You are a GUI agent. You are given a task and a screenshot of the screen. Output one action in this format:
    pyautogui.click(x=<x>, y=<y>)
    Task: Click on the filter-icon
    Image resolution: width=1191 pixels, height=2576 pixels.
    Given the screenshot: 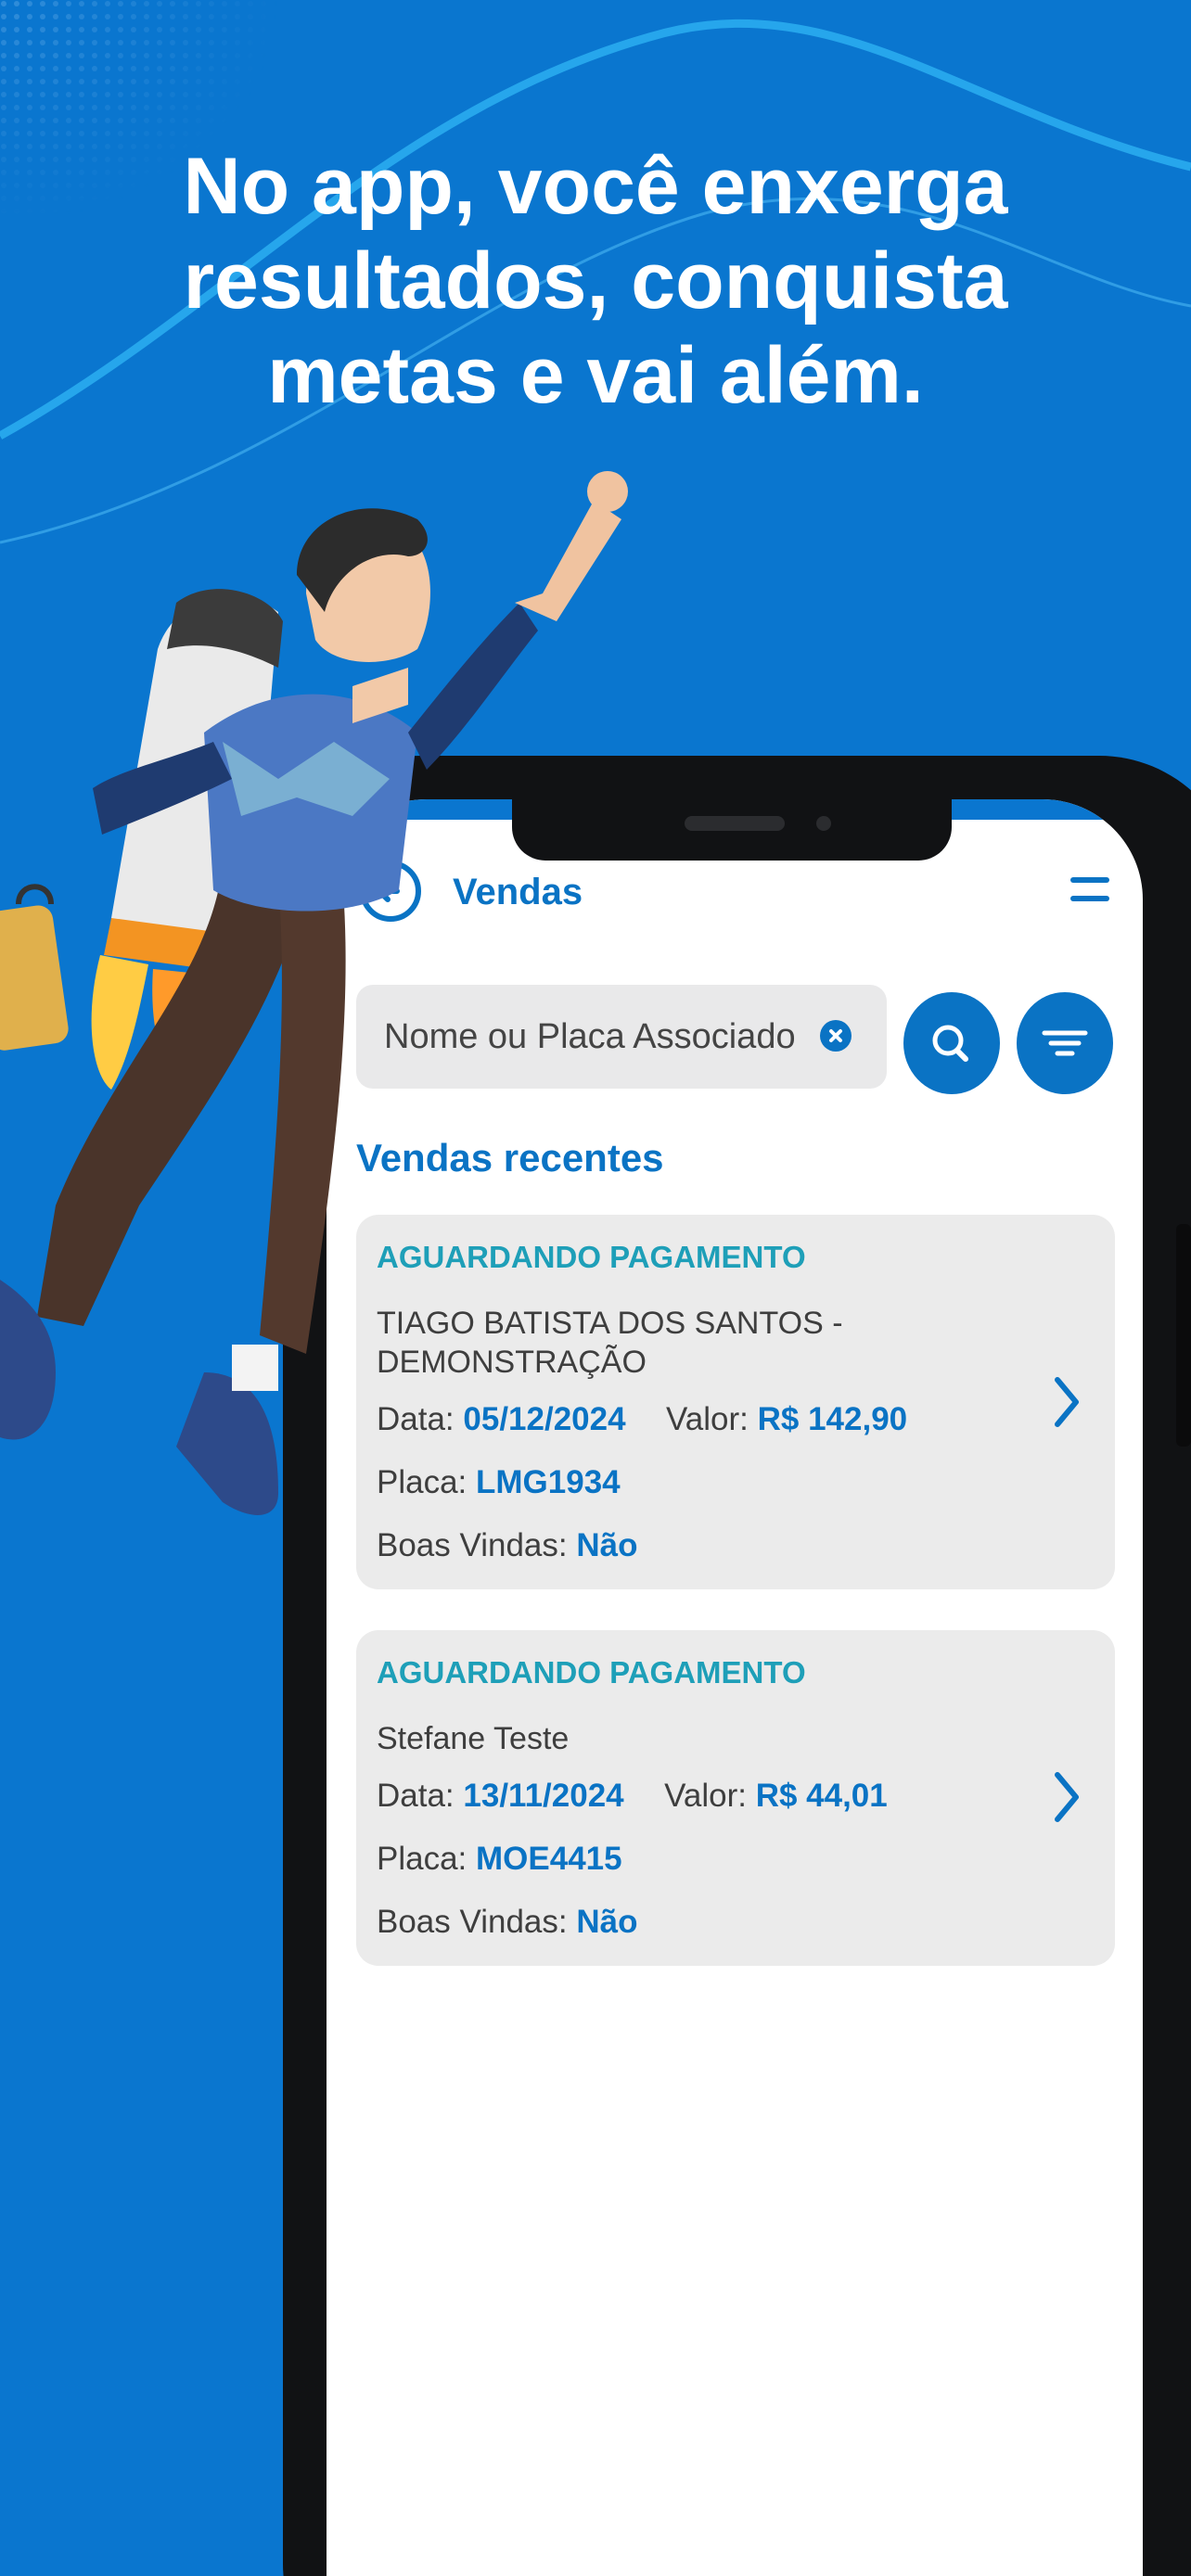 What is the action you would take?
    pyautogui.click(x=1065, y=1043)
    